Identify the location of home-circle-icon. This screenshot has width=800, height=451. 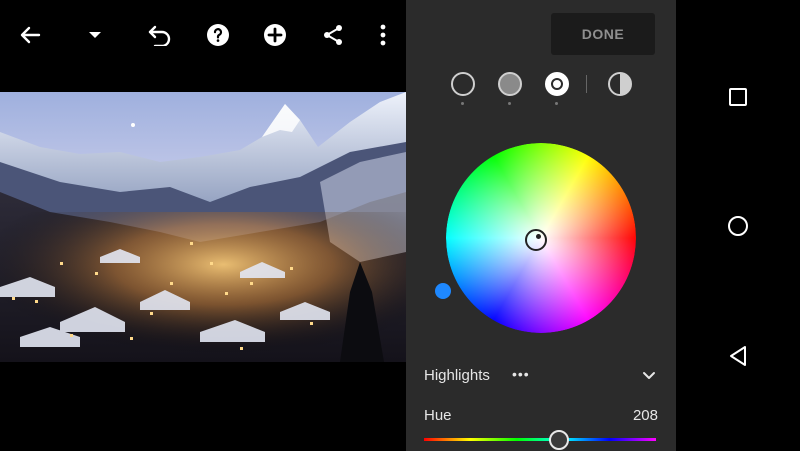
(738, 226).